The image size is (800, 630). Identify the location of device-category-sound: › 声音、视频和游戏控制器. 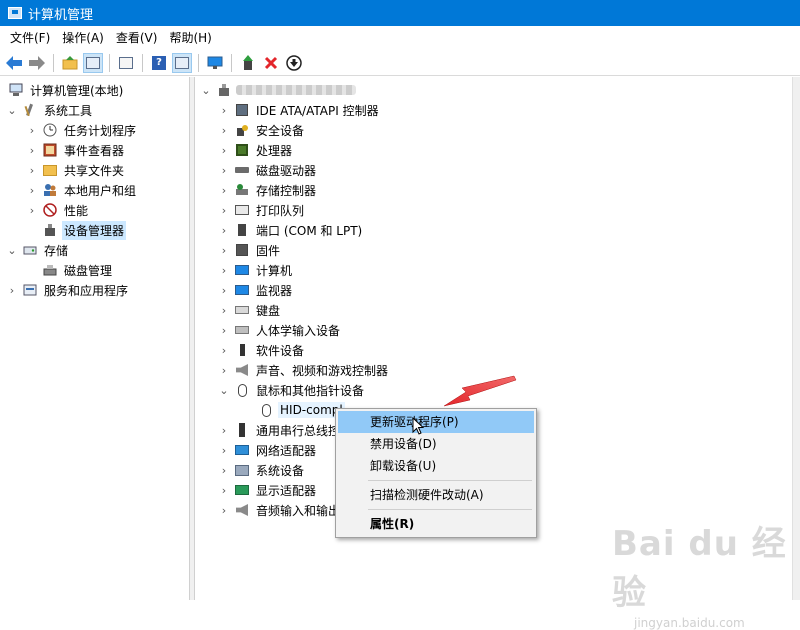
(304, 370).